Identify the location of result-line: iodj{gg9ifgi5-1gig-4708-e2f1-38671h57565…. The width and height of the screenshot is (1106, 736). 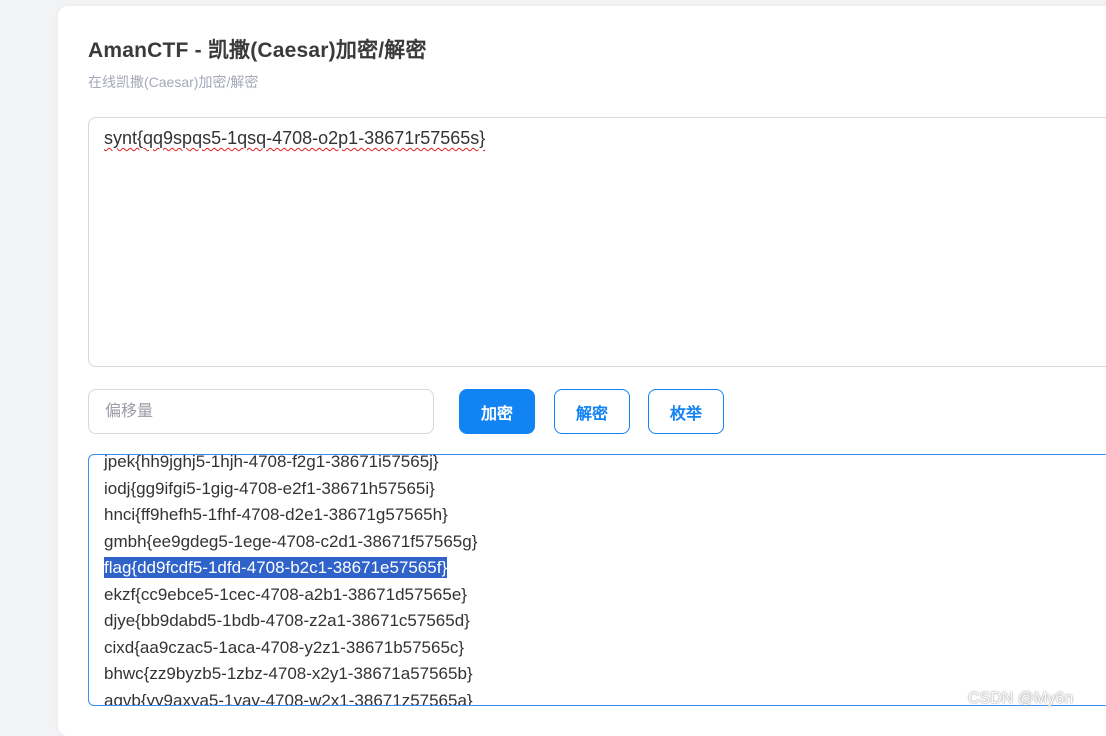
(269, 488).